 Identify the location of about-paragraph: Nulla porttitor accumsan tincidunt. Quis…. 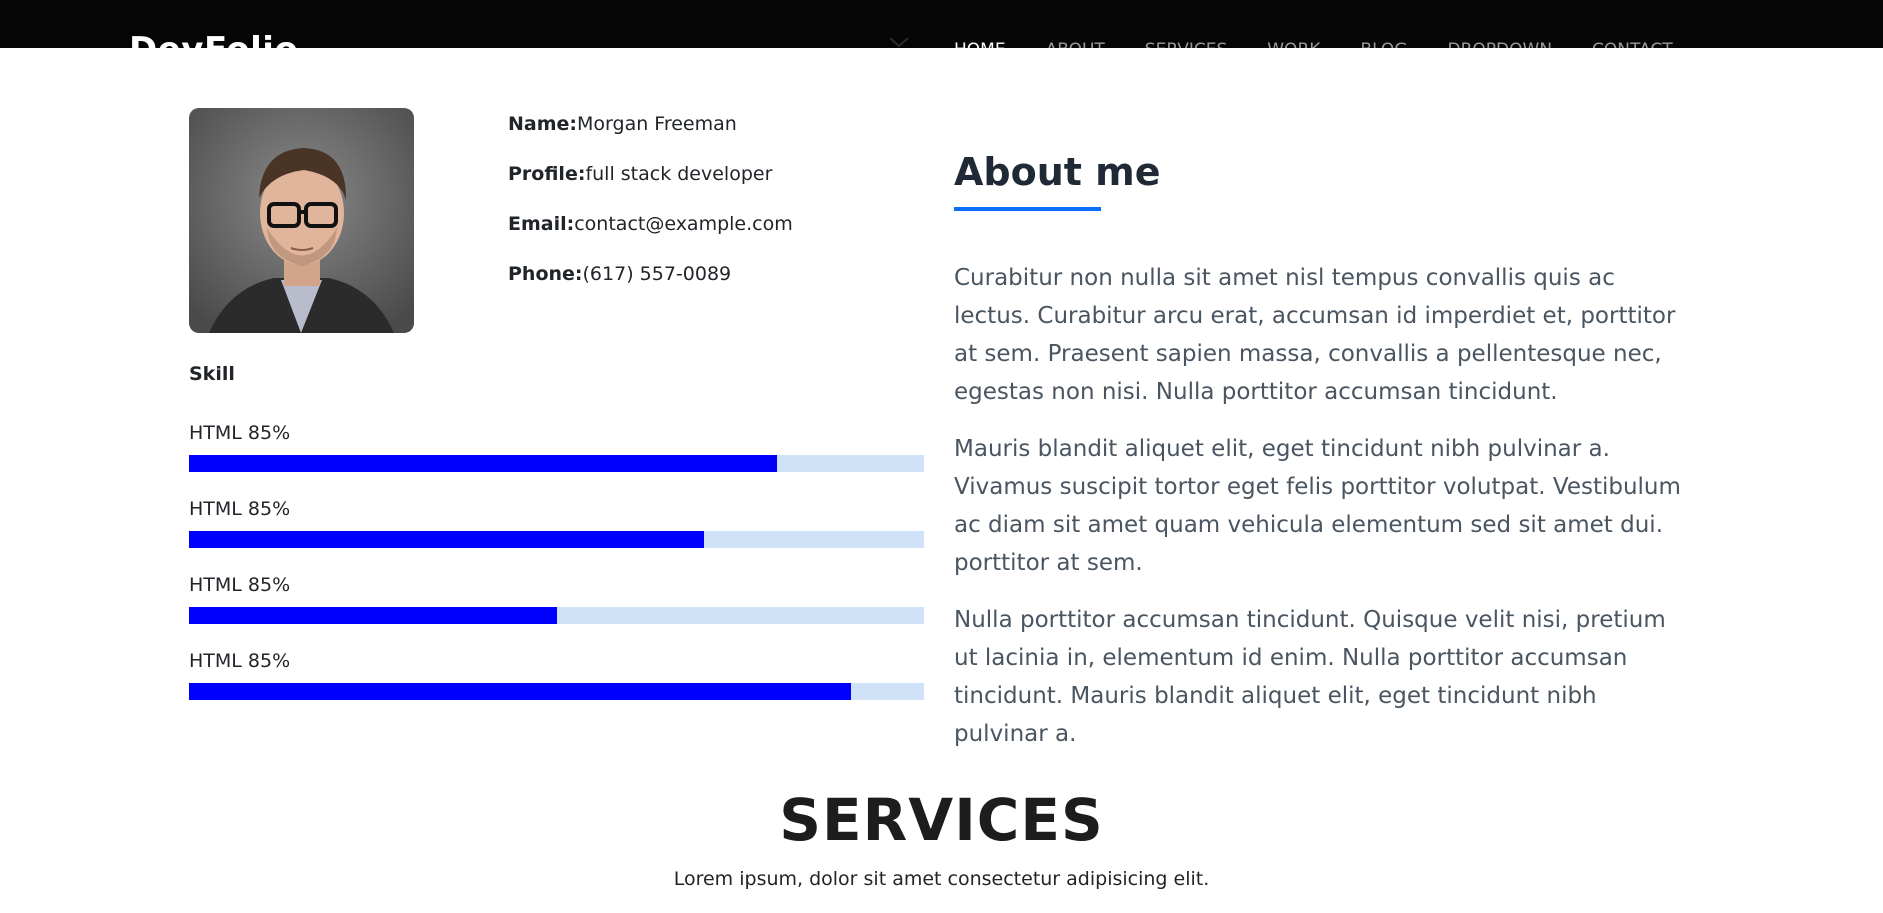
(1310, 677).